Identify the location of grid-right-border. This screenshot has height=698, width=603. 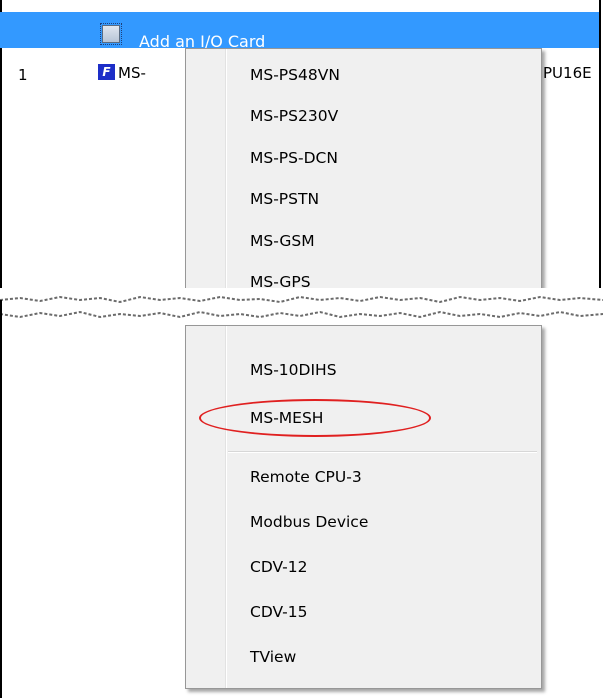
(600, 149).